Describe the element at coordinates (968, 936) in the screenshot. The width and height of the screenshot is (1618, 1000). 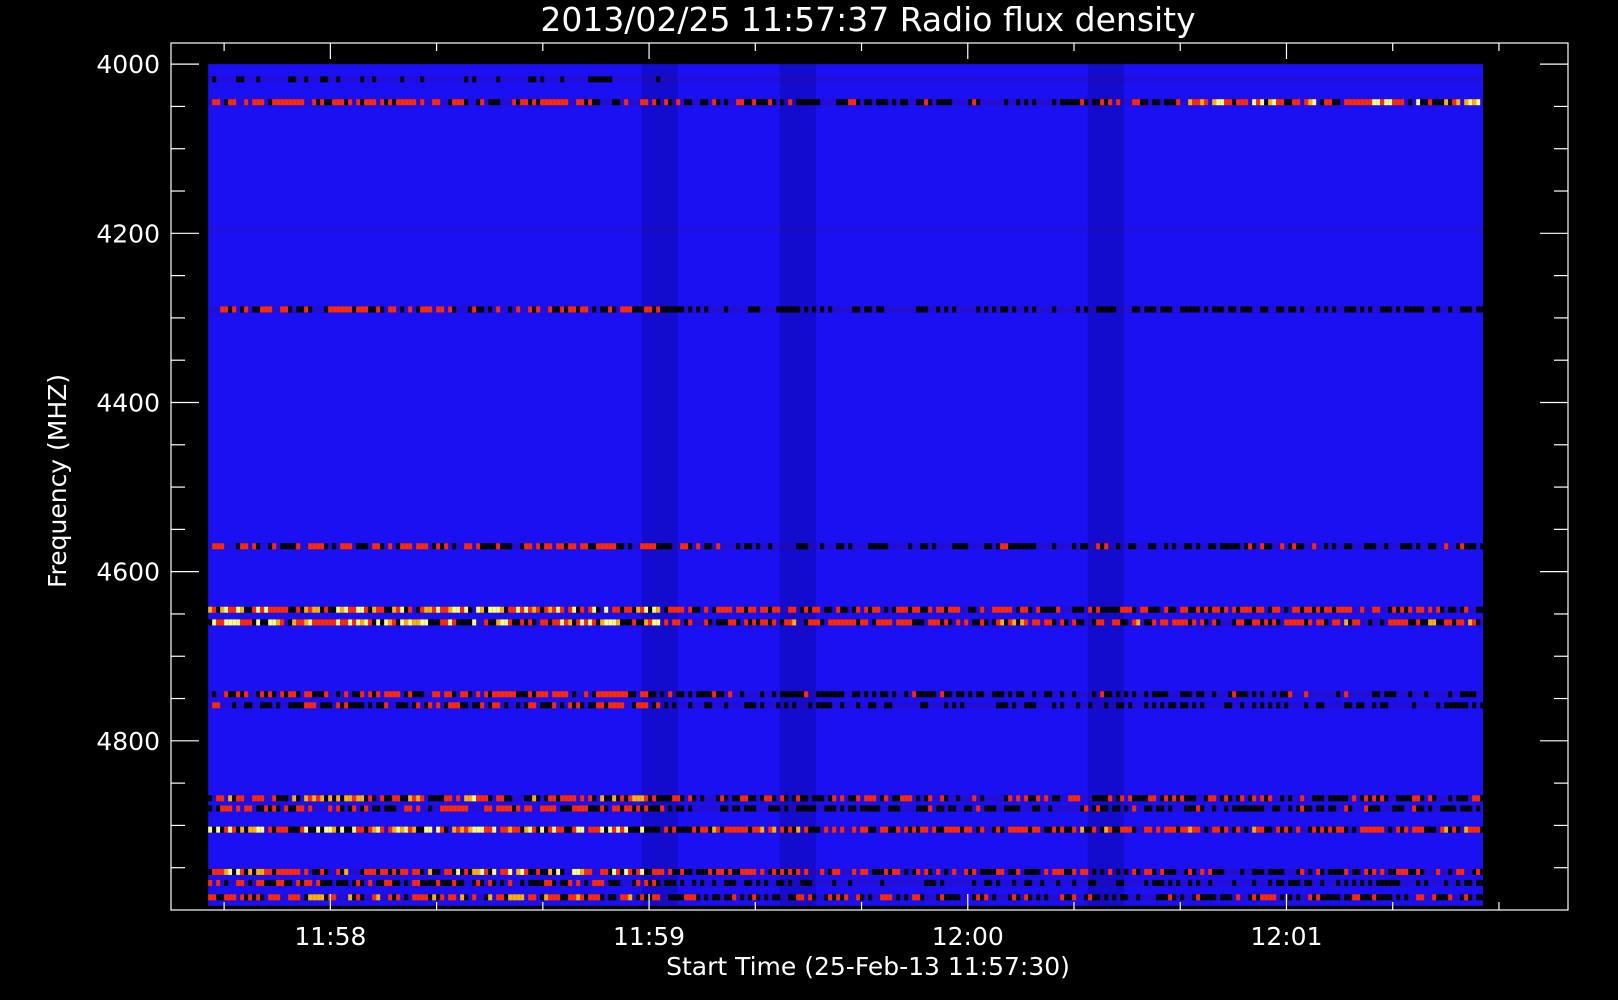
I see `x-tick-label: 12:00` at that location.